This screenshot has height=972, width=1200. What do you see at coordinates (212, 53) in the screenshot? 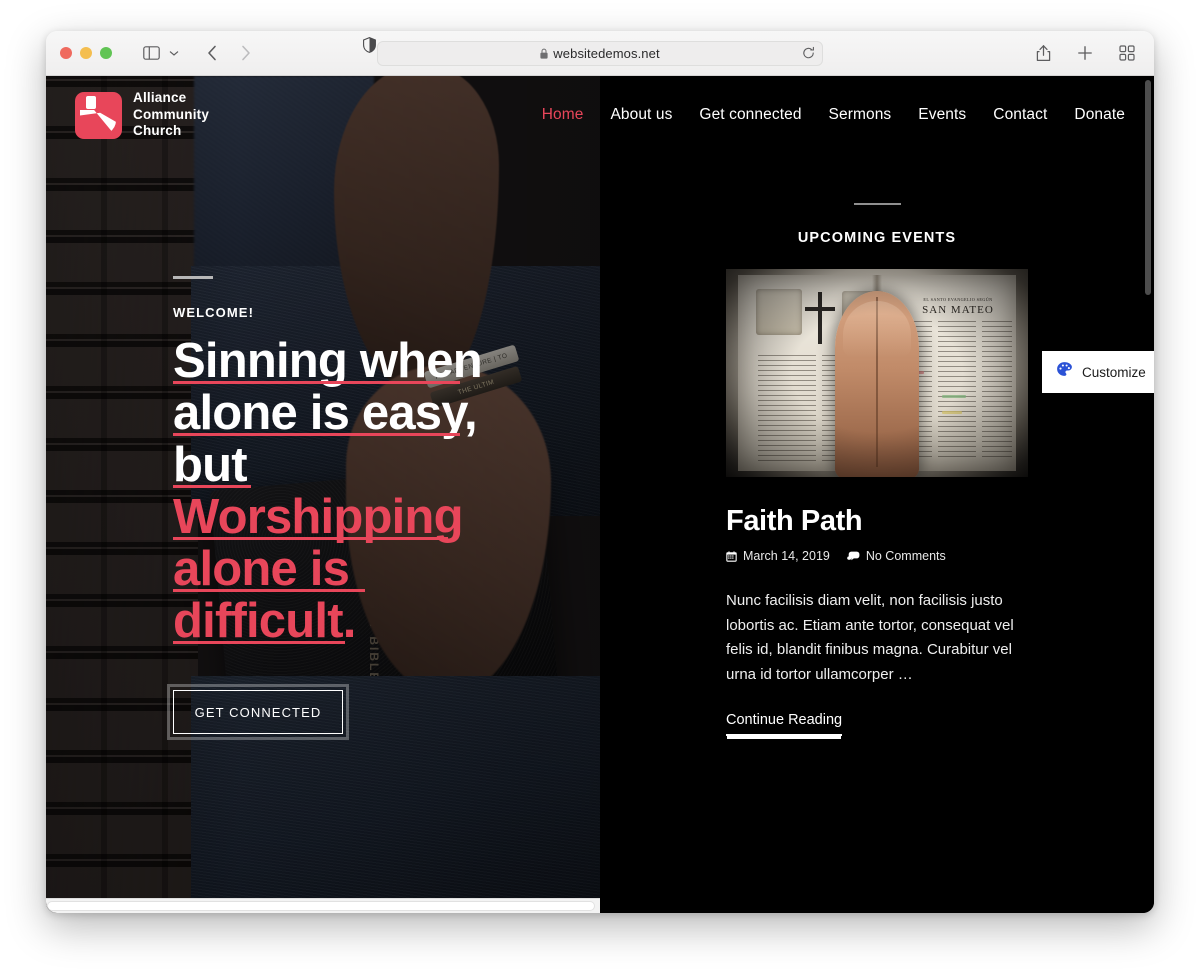
I see `back-chevron-icon` at bounding box center [212, 53].